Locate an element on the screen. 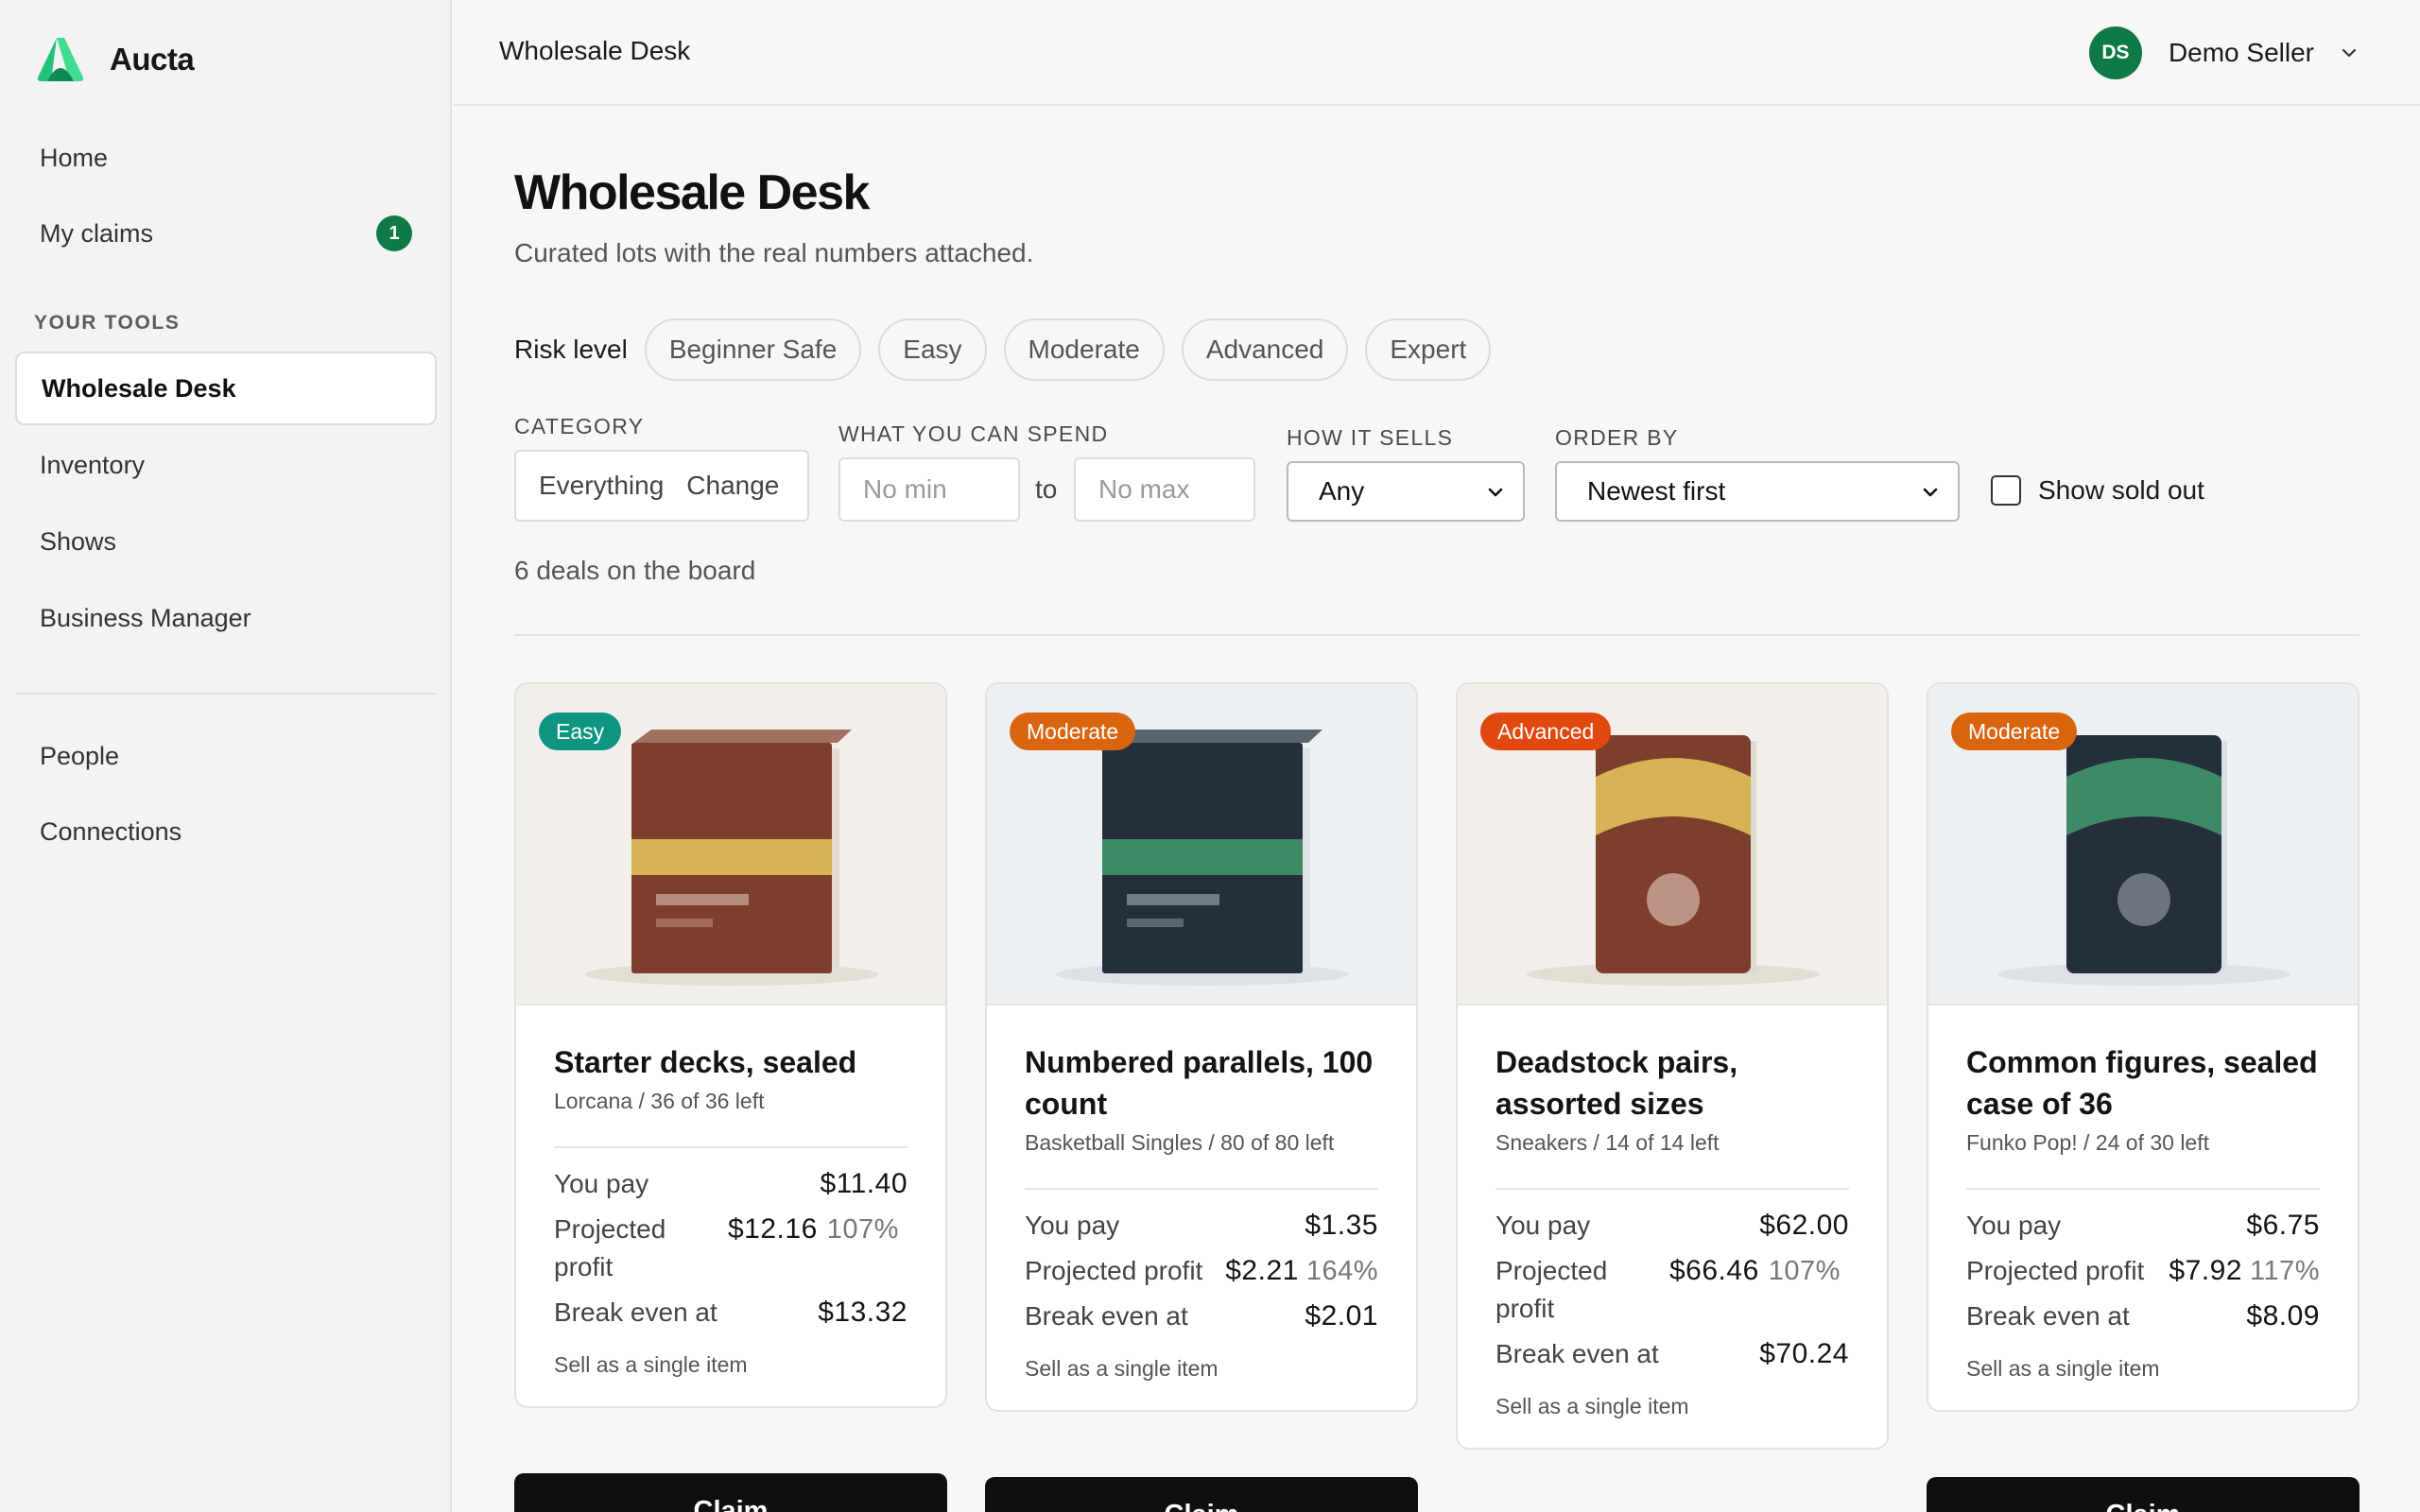 This screenshot has height=1512, width=2420. sidebar-item-people: People is located at coordinates (226, 756).